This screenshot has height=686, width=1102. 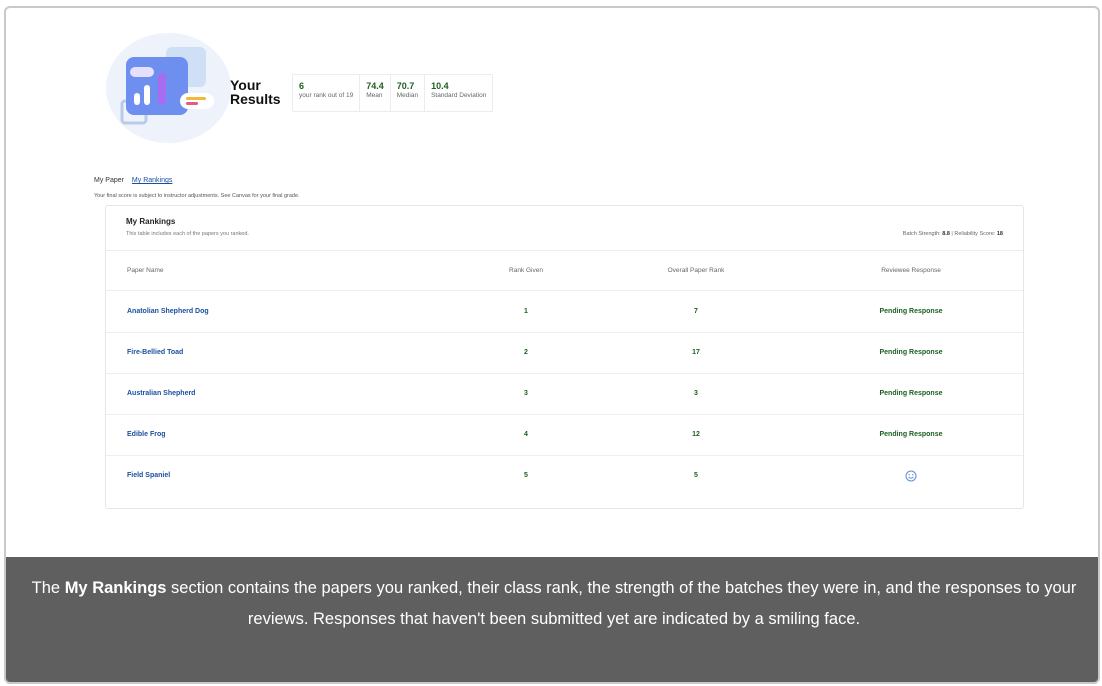 What do you see at coordinates (564, 475) in the screenshot?
I see `table-row: Field Spaniel 5 5` at bounding box center [564, 475].